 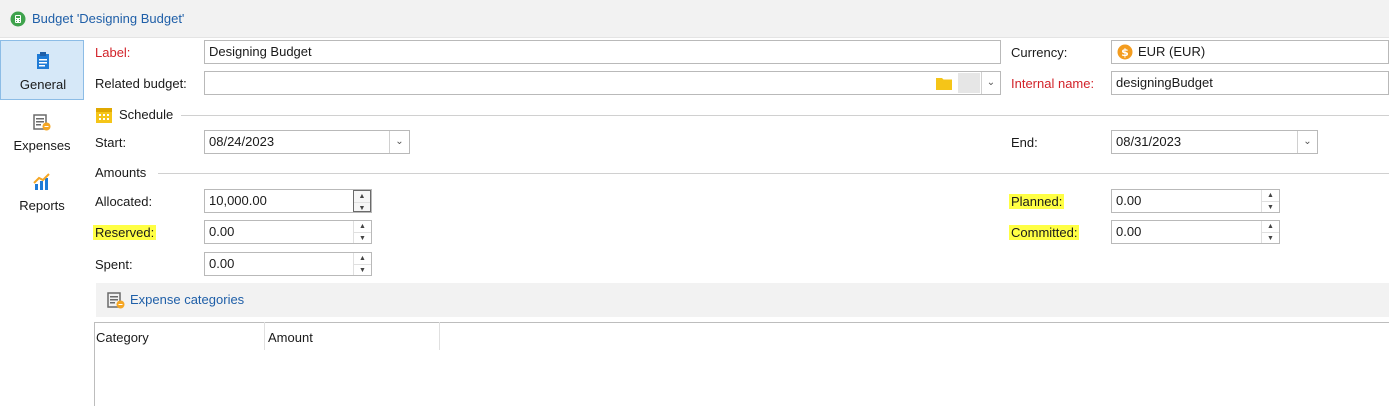 I want to click on expense-categories-toolbar, so click(x=742, y=300).